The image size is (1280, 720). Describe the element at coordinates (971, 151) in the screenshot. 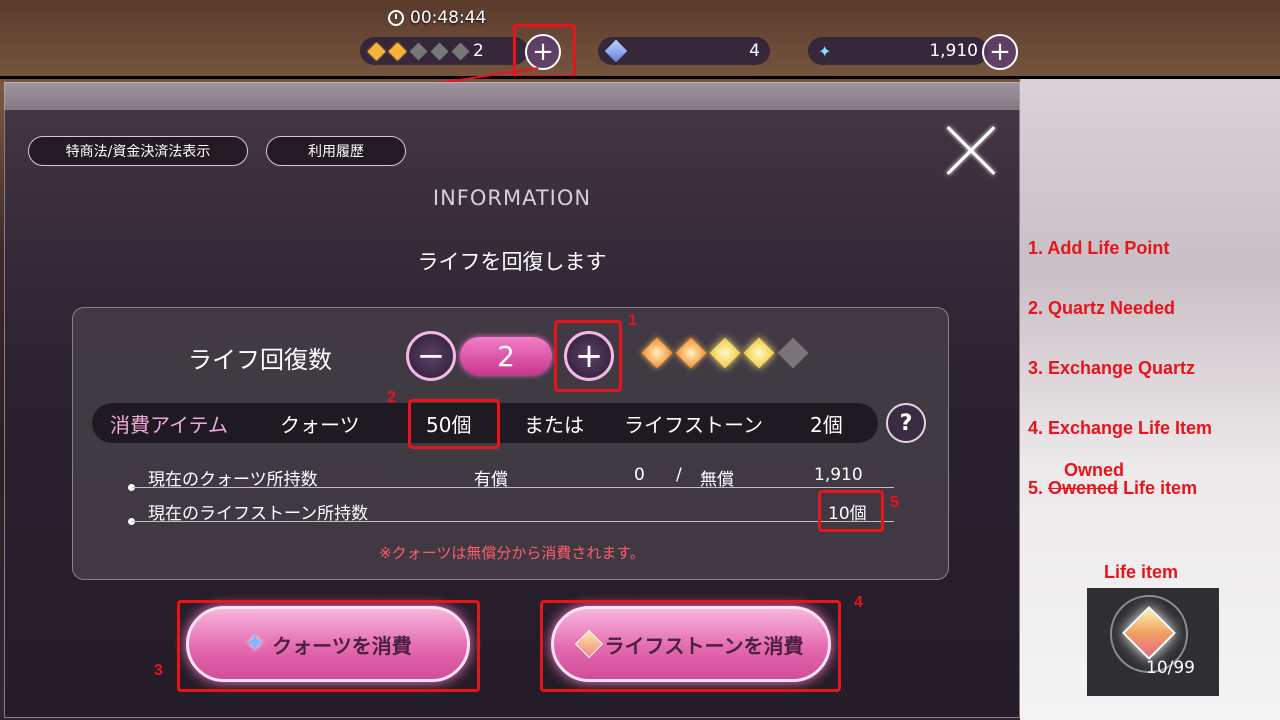

I see `close-icon` at that location.